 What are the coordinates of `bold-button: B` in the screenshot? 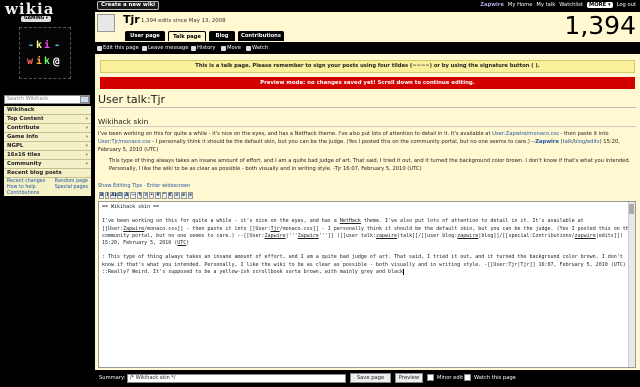 It's located at (102, 195).